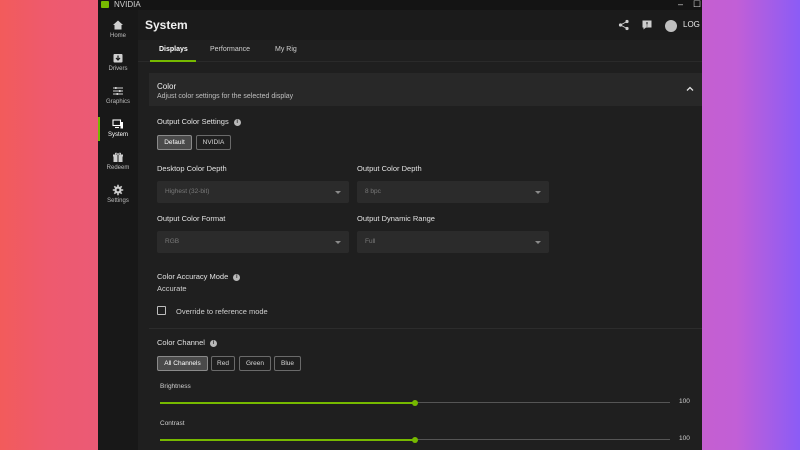 This screenshot has width=800, height=450. Describe the element at coordinates (697, 4) in the screenshot. I see `maximize-button: ☐` at that location.